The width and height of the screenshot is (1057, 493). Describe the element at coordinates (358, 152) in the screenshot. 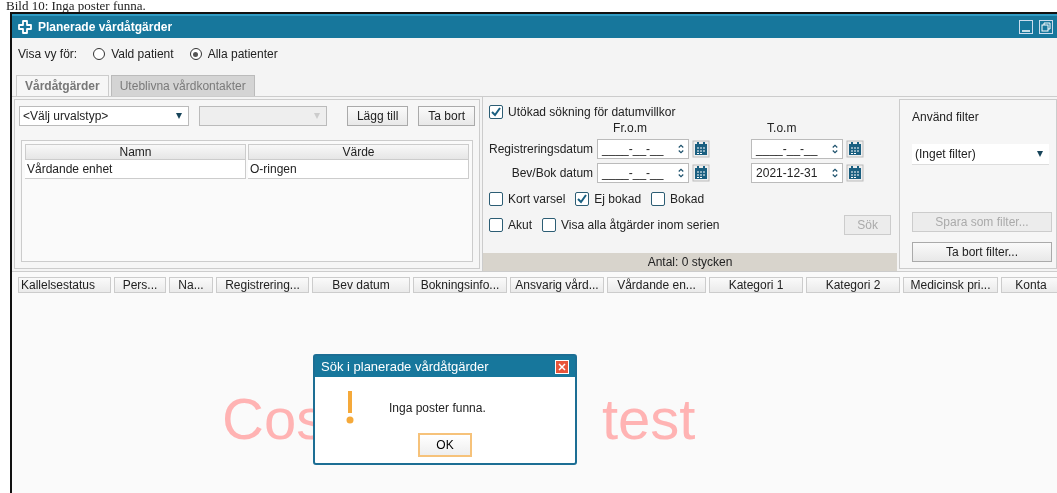

I see `column-header: Värde` at that location.